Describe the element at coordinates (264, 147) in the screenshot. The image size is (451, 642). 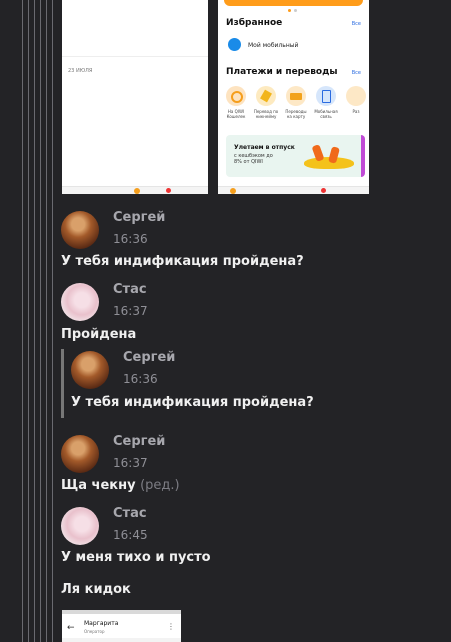
I see `banner-title: Улетаем в отпуск` at that location.